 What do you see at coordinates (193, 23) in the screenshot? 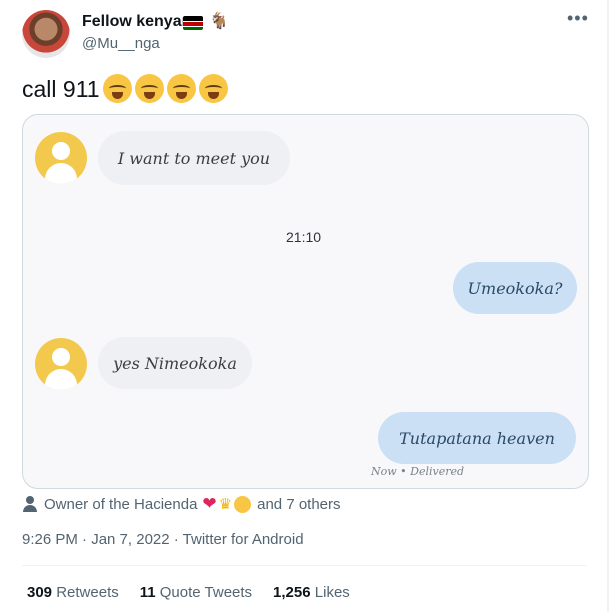
I see `kenya-flag-icon` at bounding box center [193, 23].